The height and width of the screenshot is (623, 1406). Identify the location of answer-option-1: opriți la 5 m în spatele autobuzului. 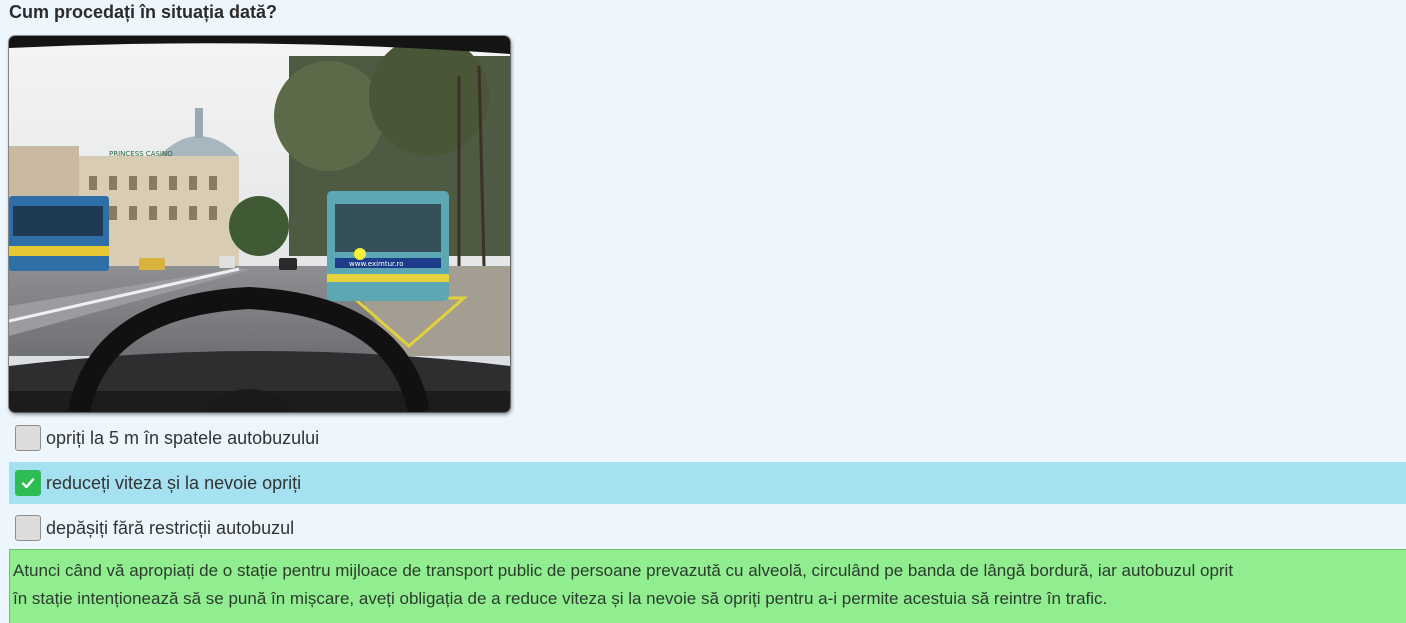
(707, 438).